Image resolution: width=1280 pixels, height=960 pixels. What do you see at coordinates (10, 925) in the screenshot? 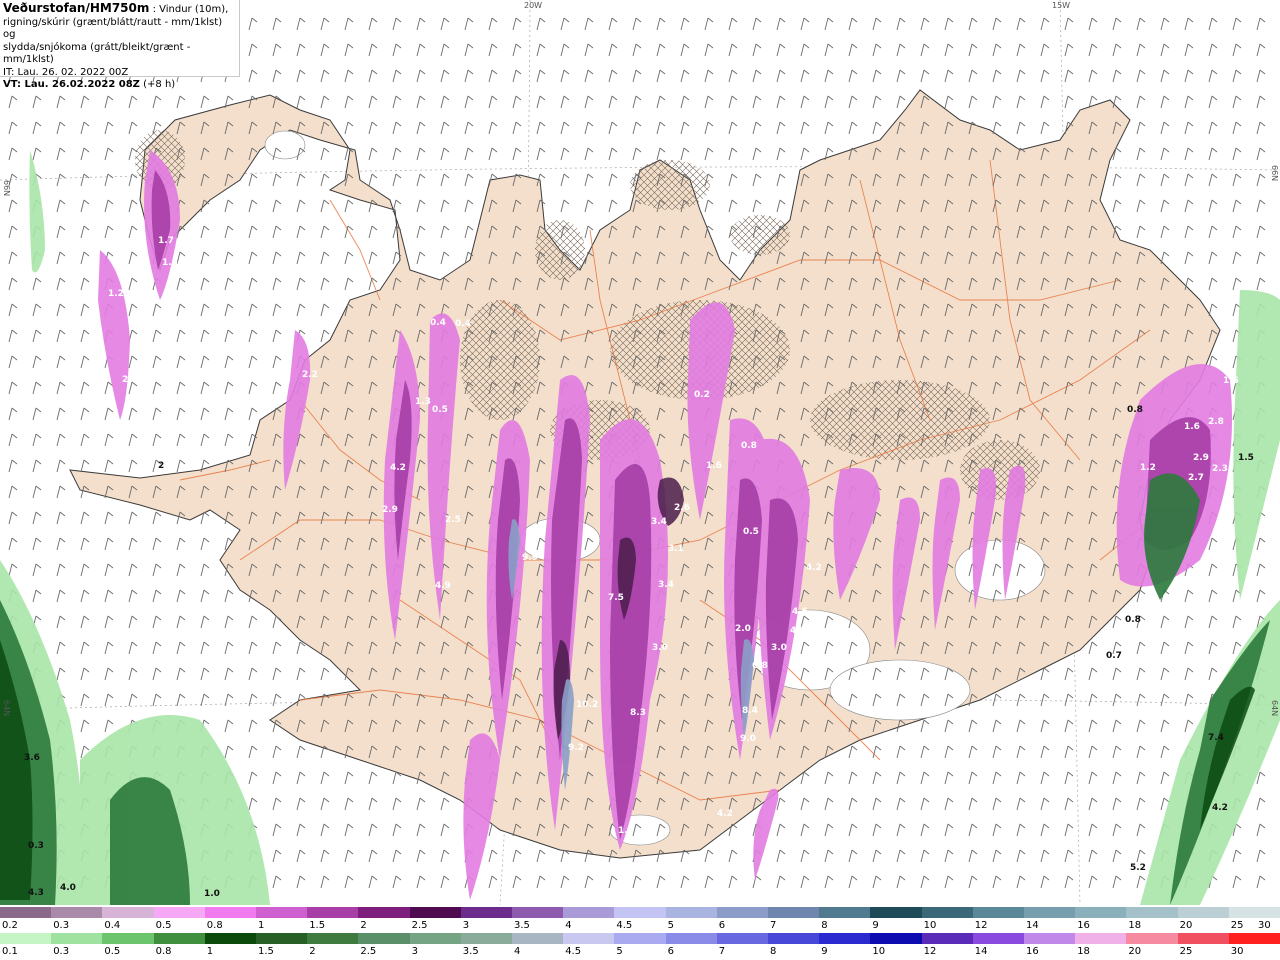
I see `colorbar-label: 0.2` at bounding box center [10, 925].